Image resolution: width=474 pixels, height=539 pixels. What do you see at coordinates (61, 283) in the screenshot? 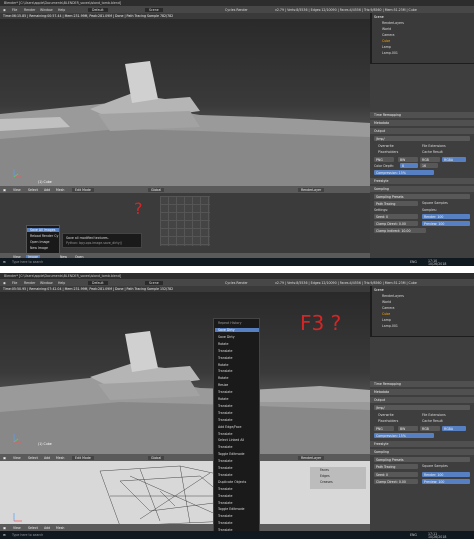
I see `menu-help-2: Help` at bounding box center [61, 283].